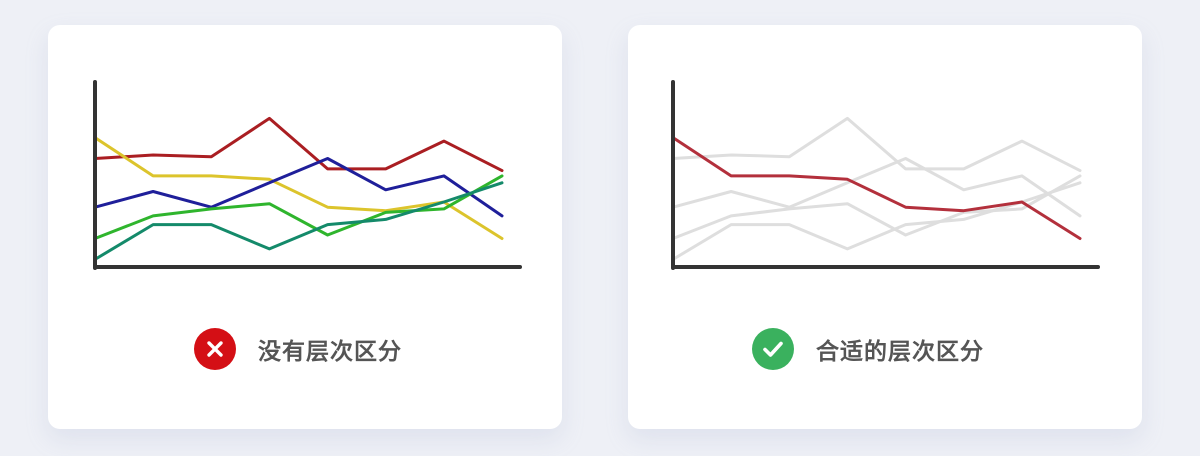 The height and width of the screenshot is (456, 1200). I want to click on good-example-caption: 合适的层次区分, so click(868, 349).